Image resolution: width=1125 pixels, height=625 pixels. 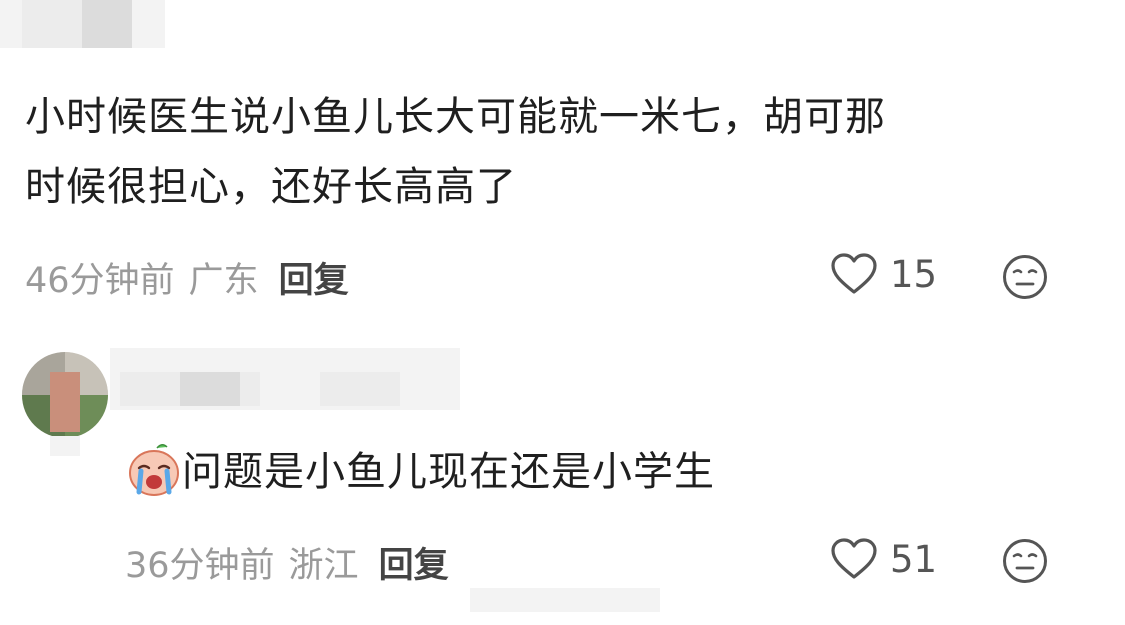 What do you see at coordinates (223, 281) in the screenshot?
I see `comment-1-location: 广东` at bounding box center [223, 281].